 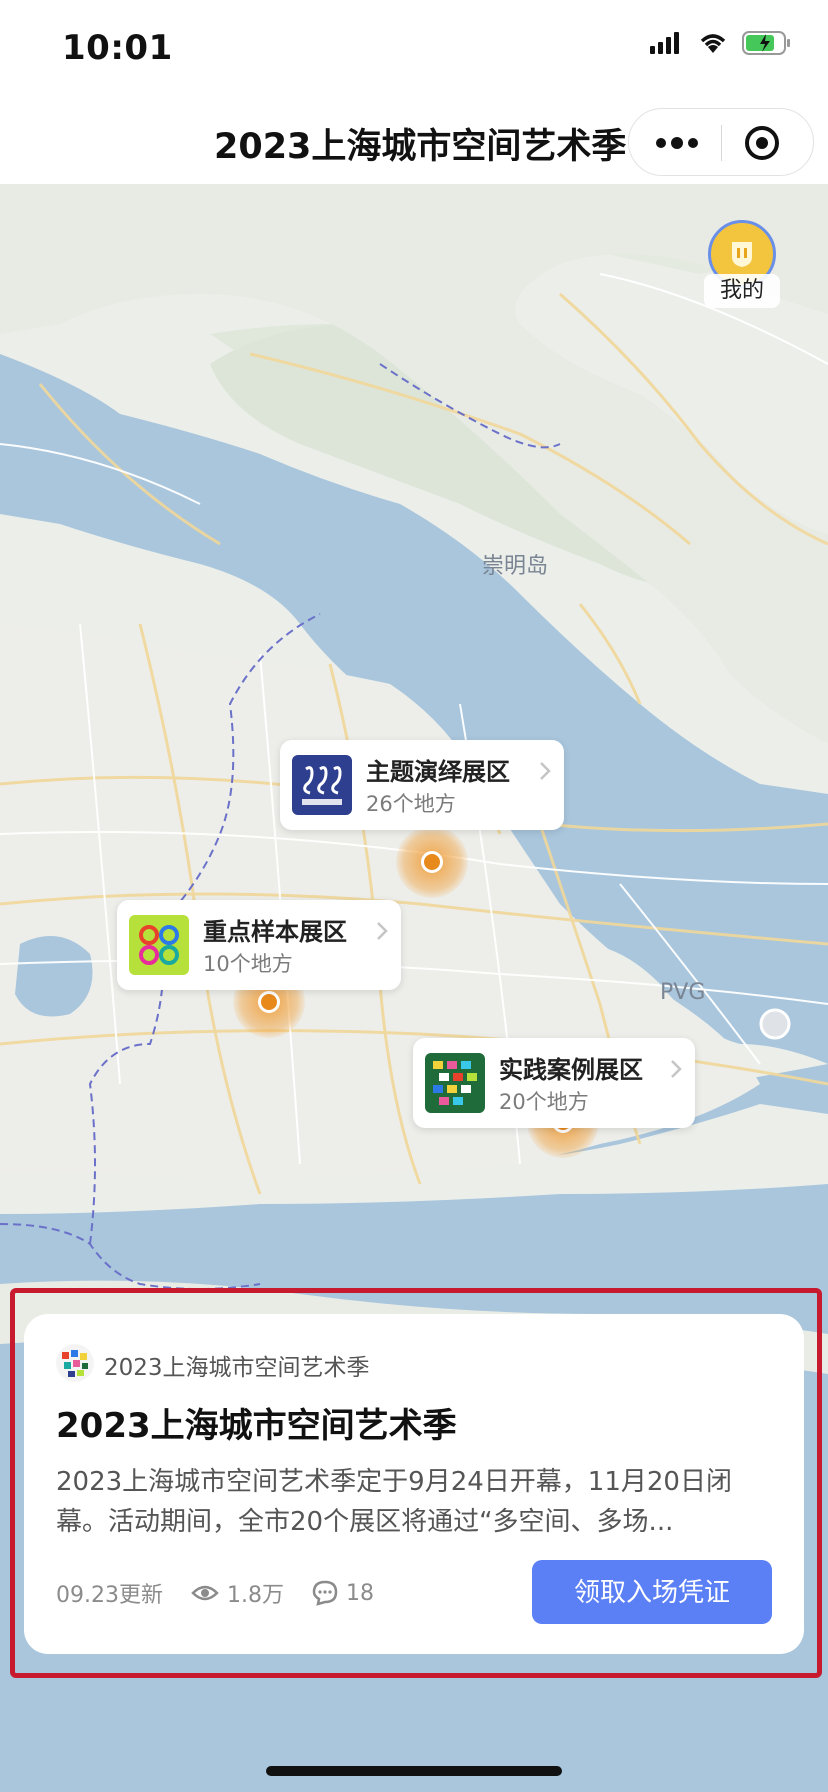 I want to click on nav-bar: 2023上海城市空间艺术季, so click(x=414, y=142).